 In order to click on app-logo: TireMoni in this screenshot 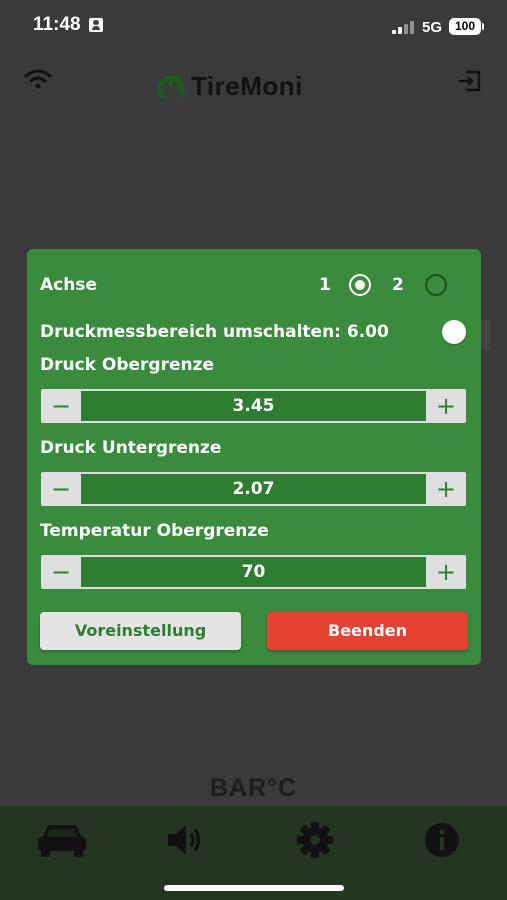, I will do `click(255, 87)`.